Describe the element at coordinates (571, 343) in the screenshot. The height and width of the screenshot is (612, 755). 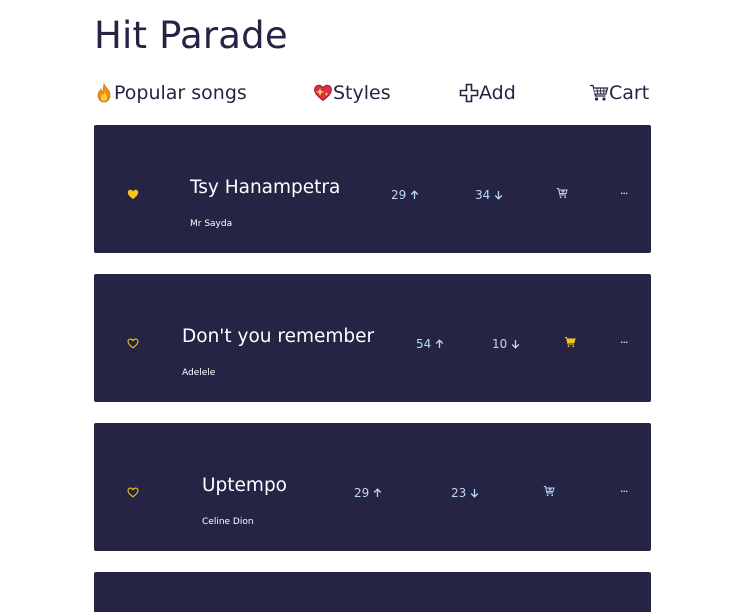
I see `in-cart-icon` at that location.